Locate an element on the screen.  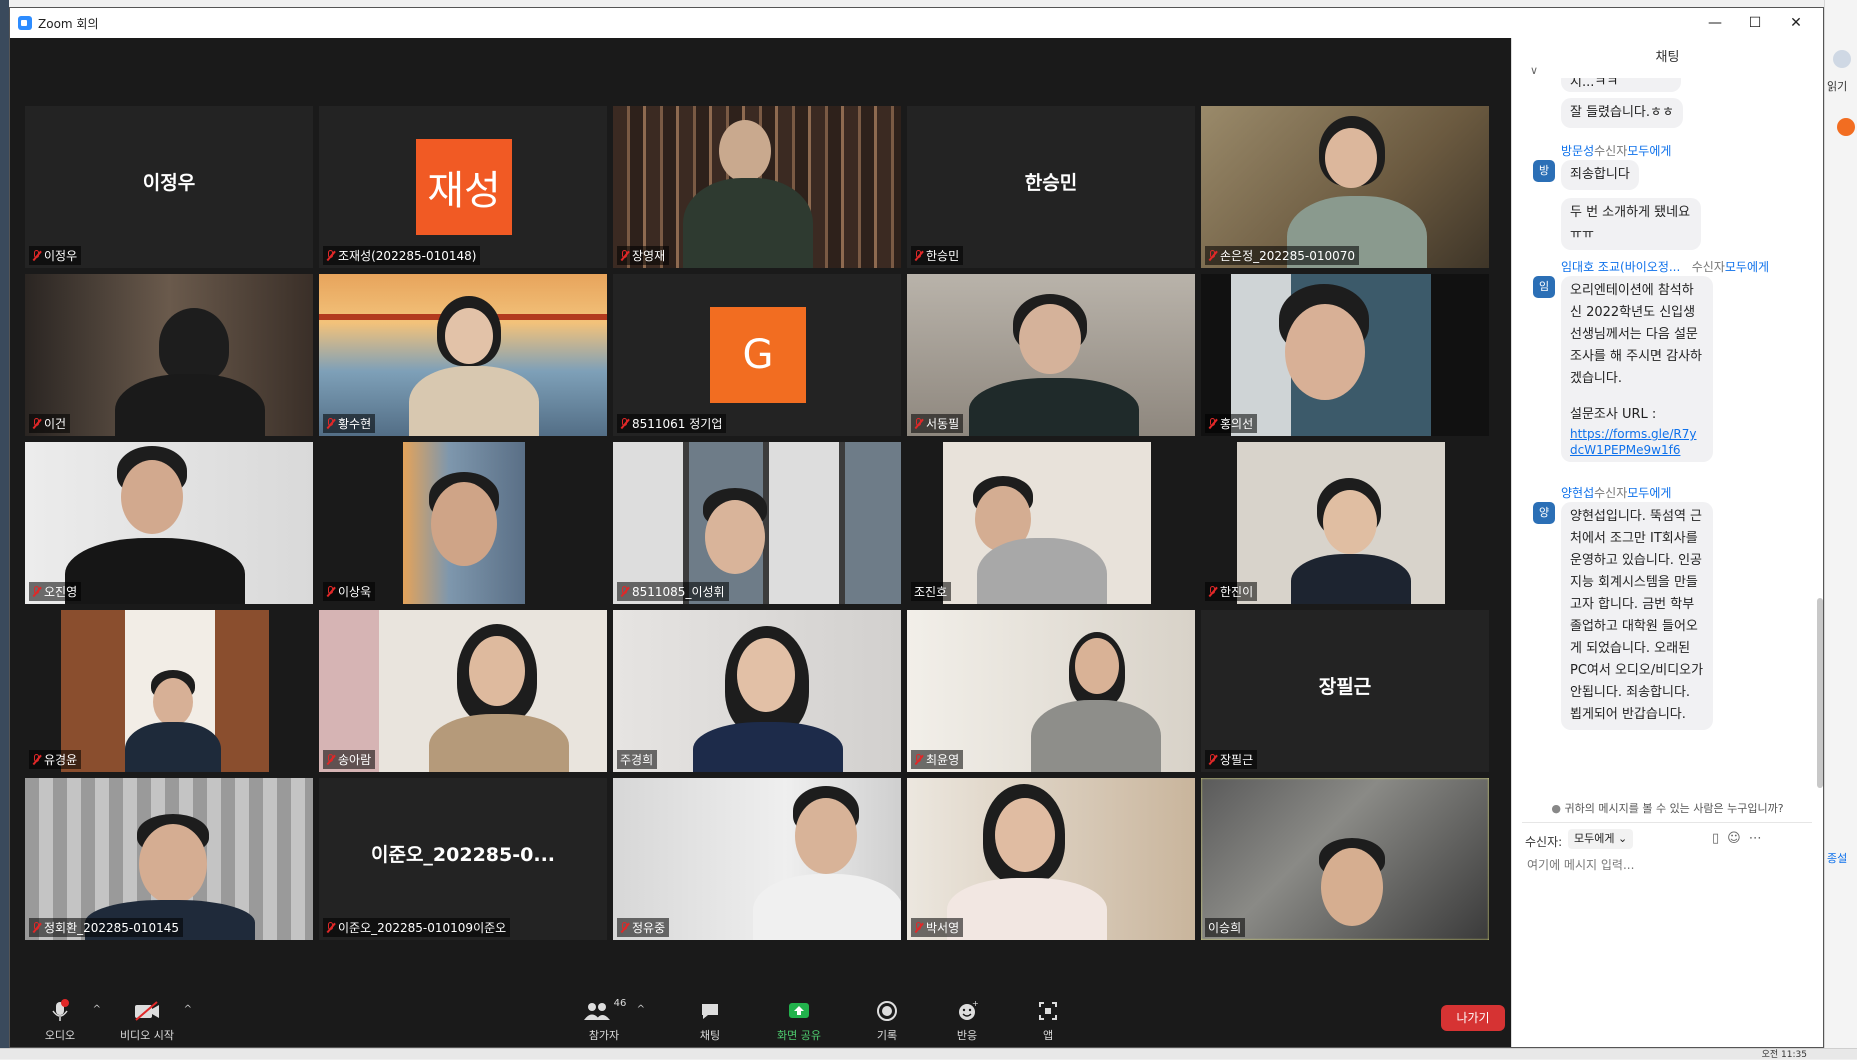
apps-icon is located at coordinates (1048, 1011).